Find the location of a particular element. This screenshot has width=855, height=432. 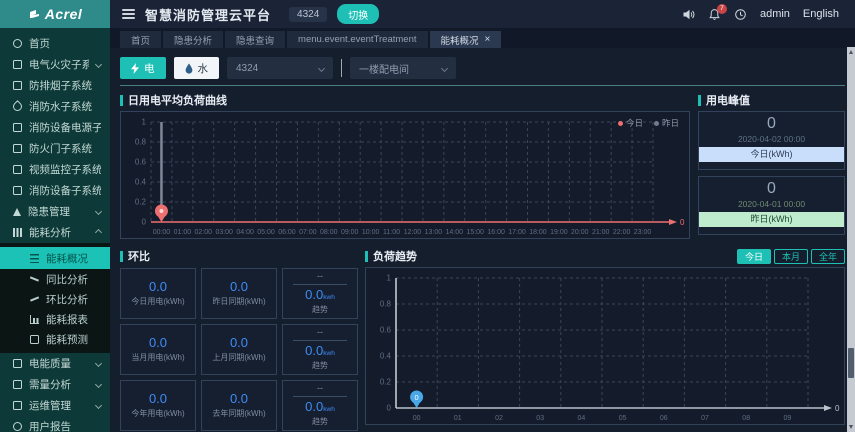

tab-label: 首页 is located at coordinates (141, 41).